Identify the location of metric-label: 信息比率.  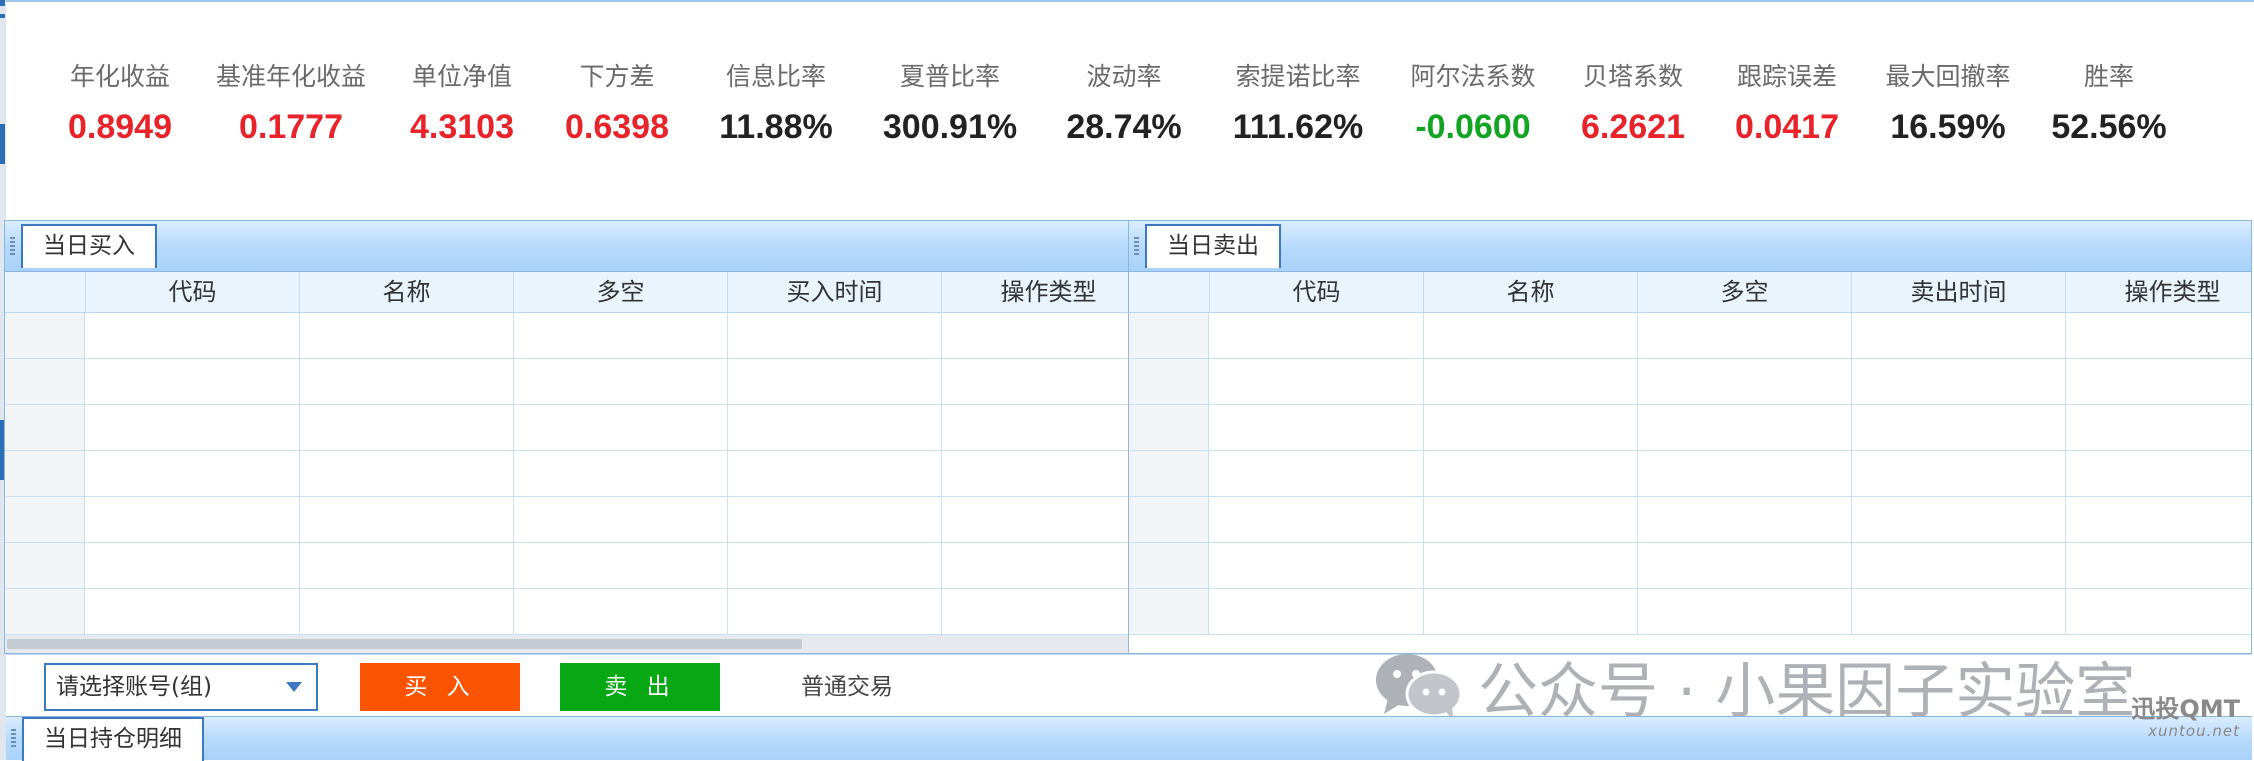
(775, 76).